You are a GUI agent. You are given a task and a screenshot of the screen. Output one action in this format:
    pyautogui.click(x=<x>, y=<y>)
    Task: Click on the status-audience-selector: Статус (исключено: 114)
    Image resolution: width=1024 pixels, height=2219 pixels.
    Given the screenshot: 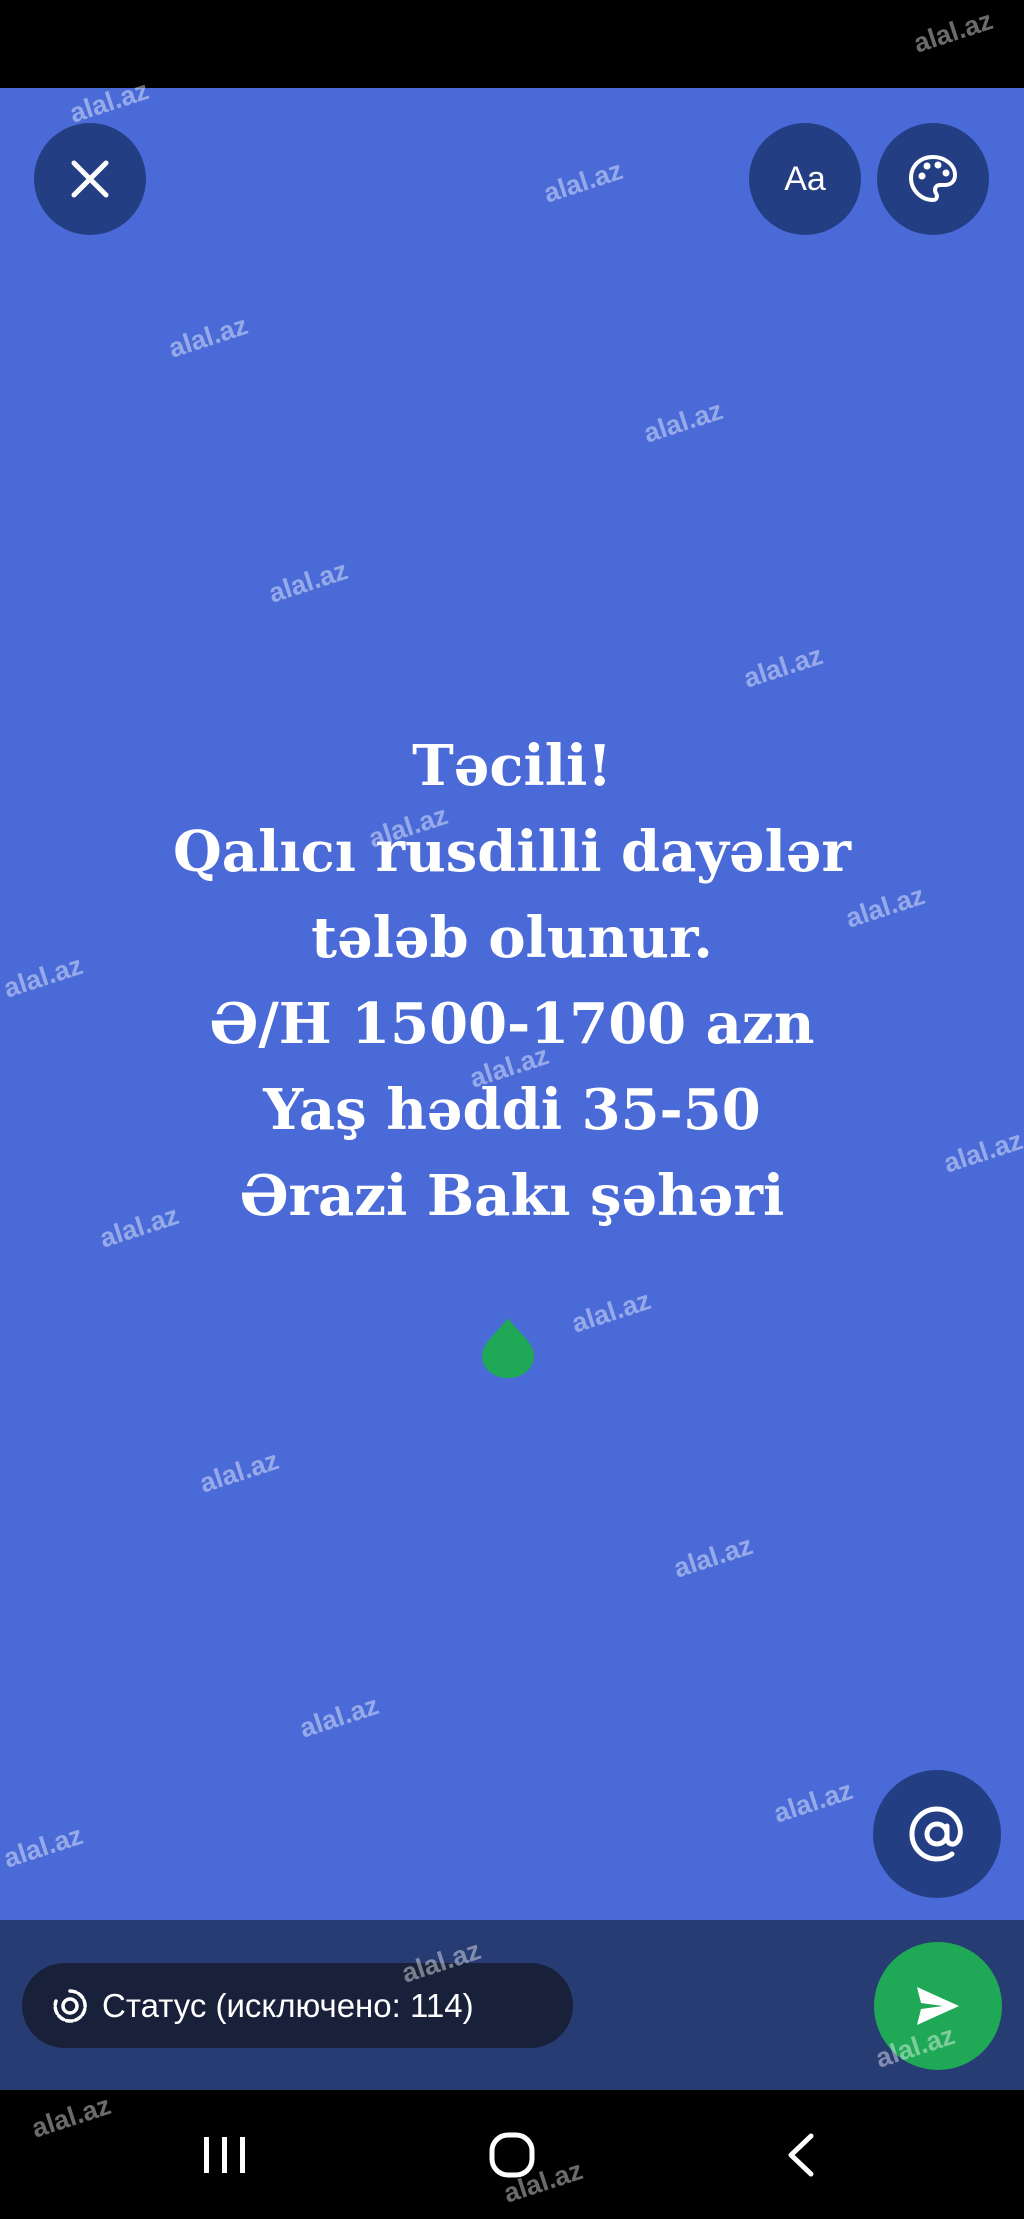 What is the action you would take?
    pyautogui.click(x=297, y=2005)
    